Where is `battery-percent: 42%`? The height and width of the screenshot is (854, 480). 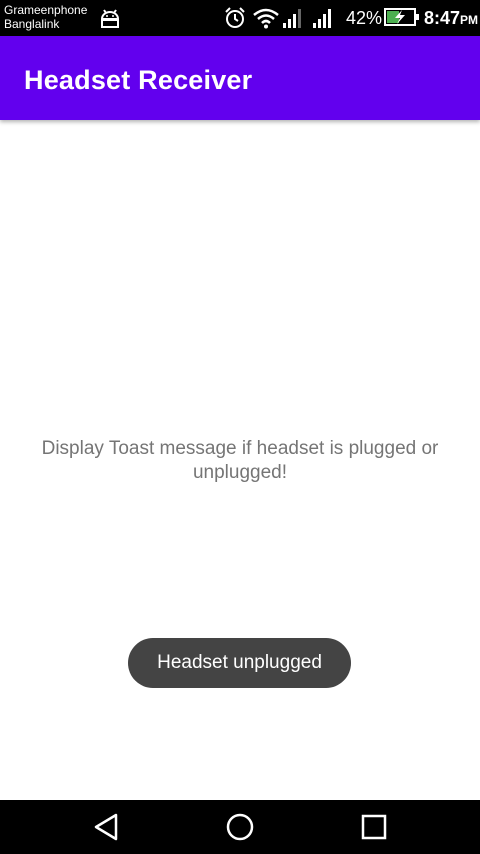
battery-percent: 42% is located at coordinates (364, 18).